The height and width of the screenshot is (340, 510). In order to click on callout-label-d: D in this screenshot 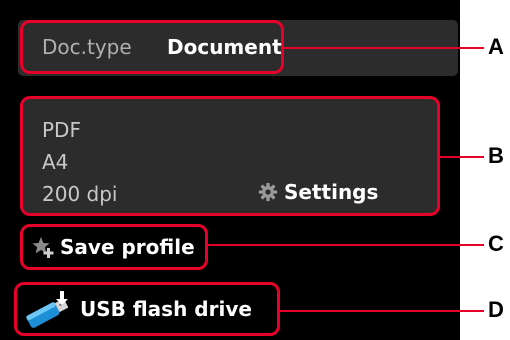, I will do `click(496, 309)`.